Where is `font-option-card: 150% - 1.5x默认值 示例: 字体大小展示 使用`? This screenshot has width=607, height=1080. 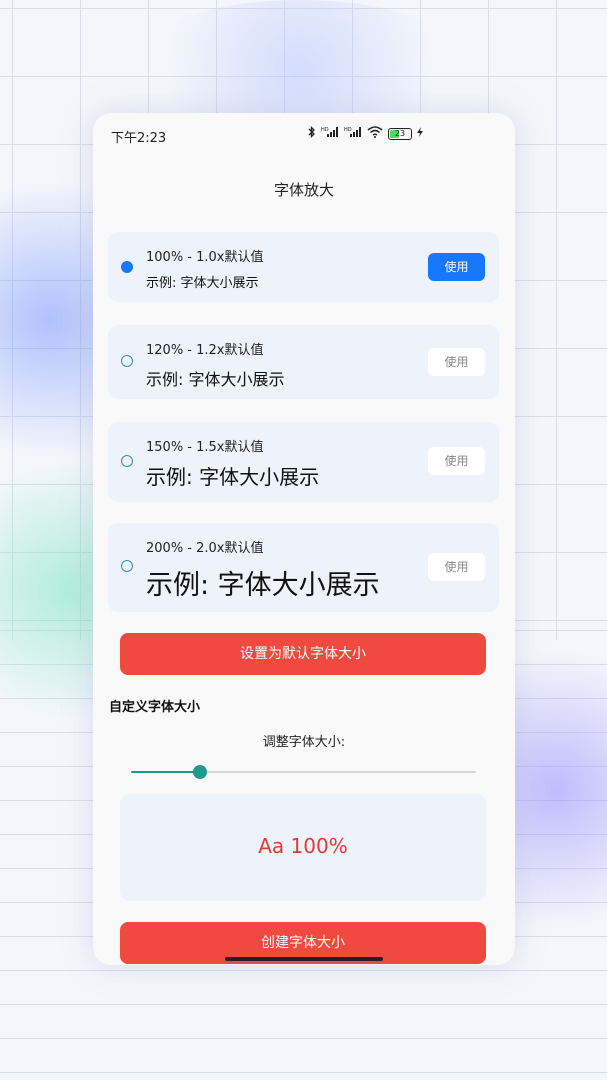 font-option-card: 150% - 1.5x默认值 示例: 字体大小展示 使用 is located at coordinates (303, 462).